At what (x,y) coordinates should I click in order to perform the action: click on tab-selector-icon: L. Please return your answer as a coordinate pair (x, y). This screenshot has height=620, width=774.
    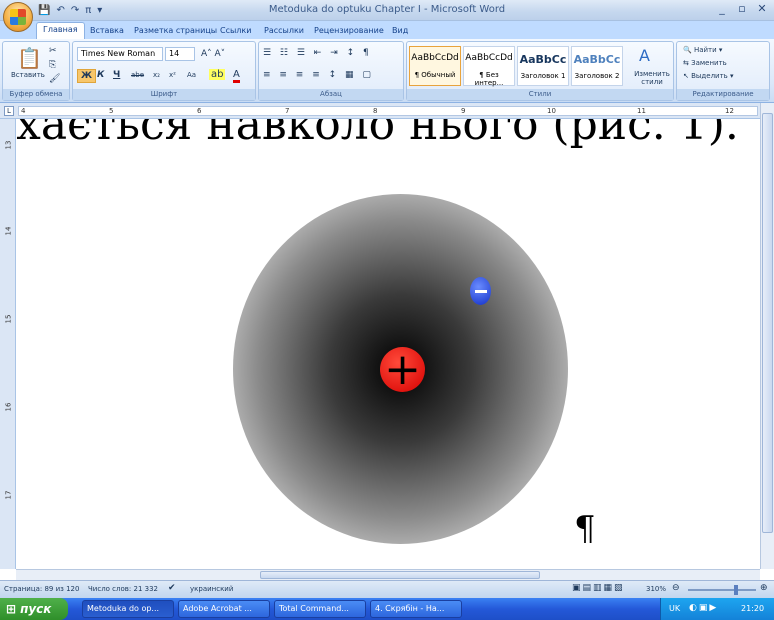
    Looking at the image, I should click on (9, 111).